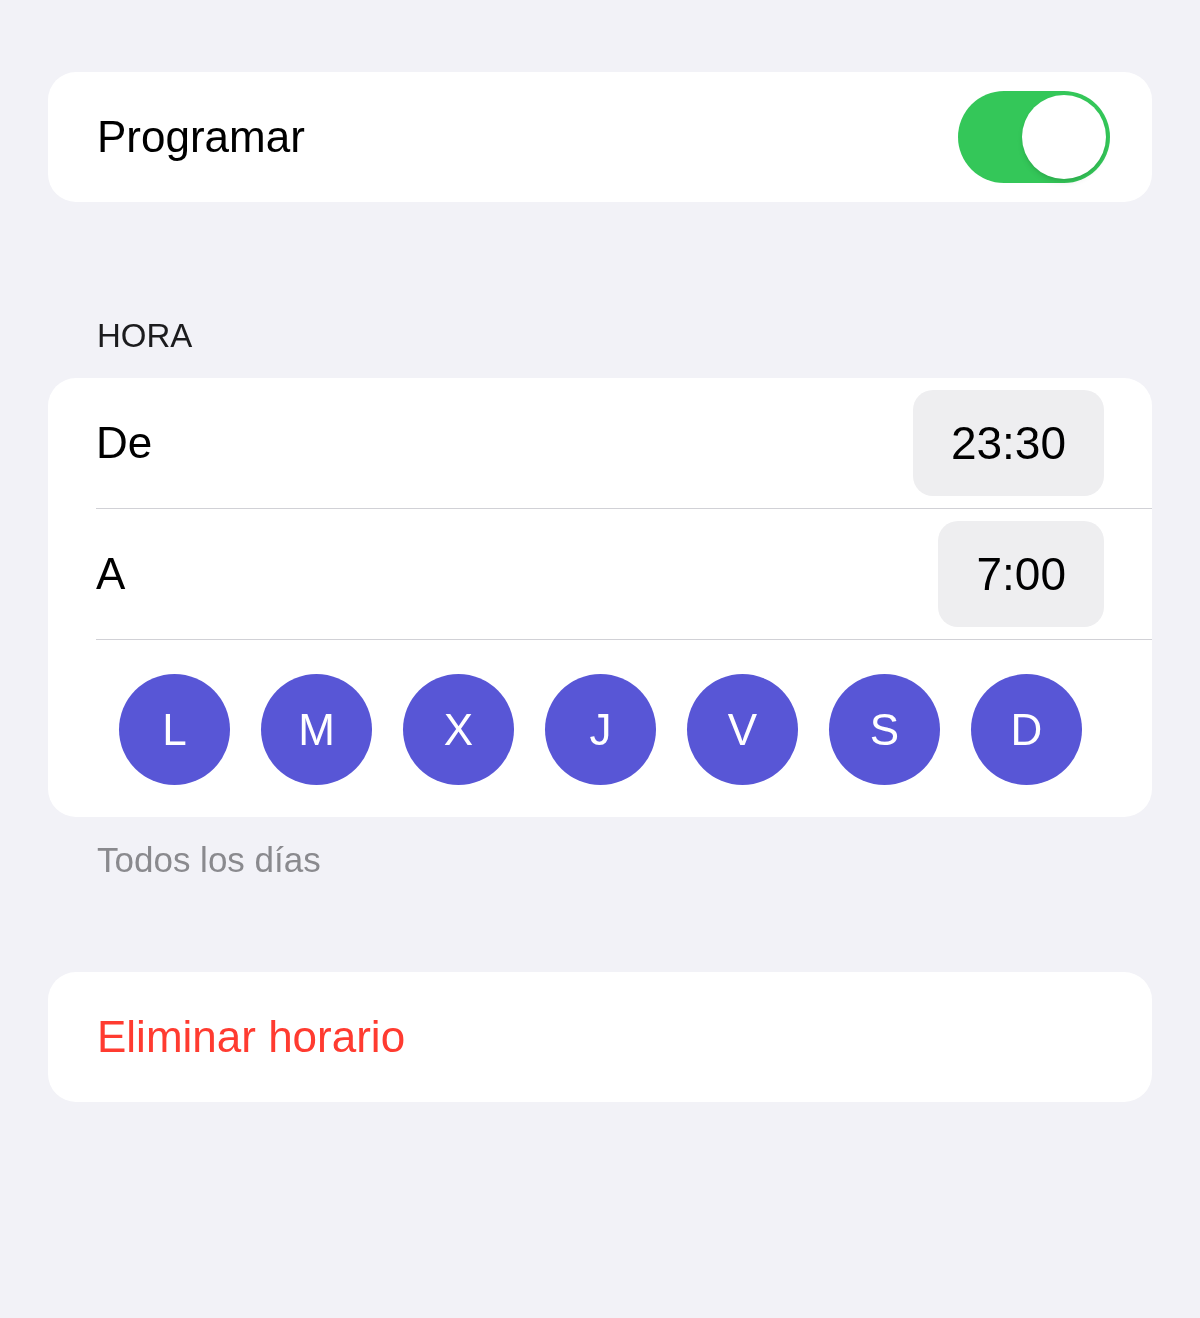  I want to click on weekday-button: M, so click(316, 729).